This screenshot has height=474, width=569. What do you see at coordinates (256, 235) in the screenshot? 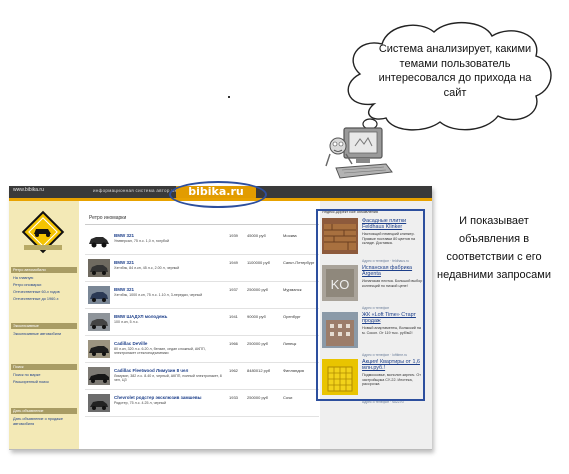
I see `listing-price: 45000 руб` at bounding box center [256, 235].